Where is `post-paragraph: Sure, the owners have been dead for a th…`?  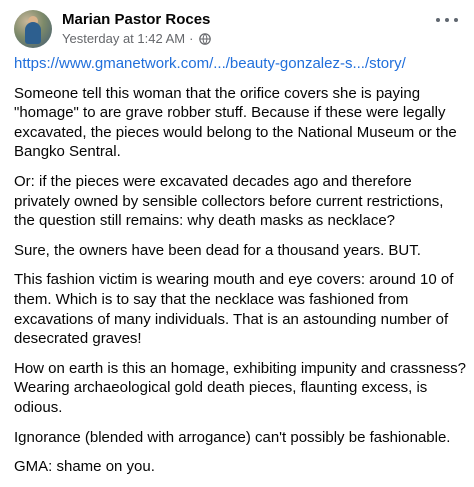
post-paragraph: Sure, the owners have been dead for a th… is located at coordinates (217, 250).